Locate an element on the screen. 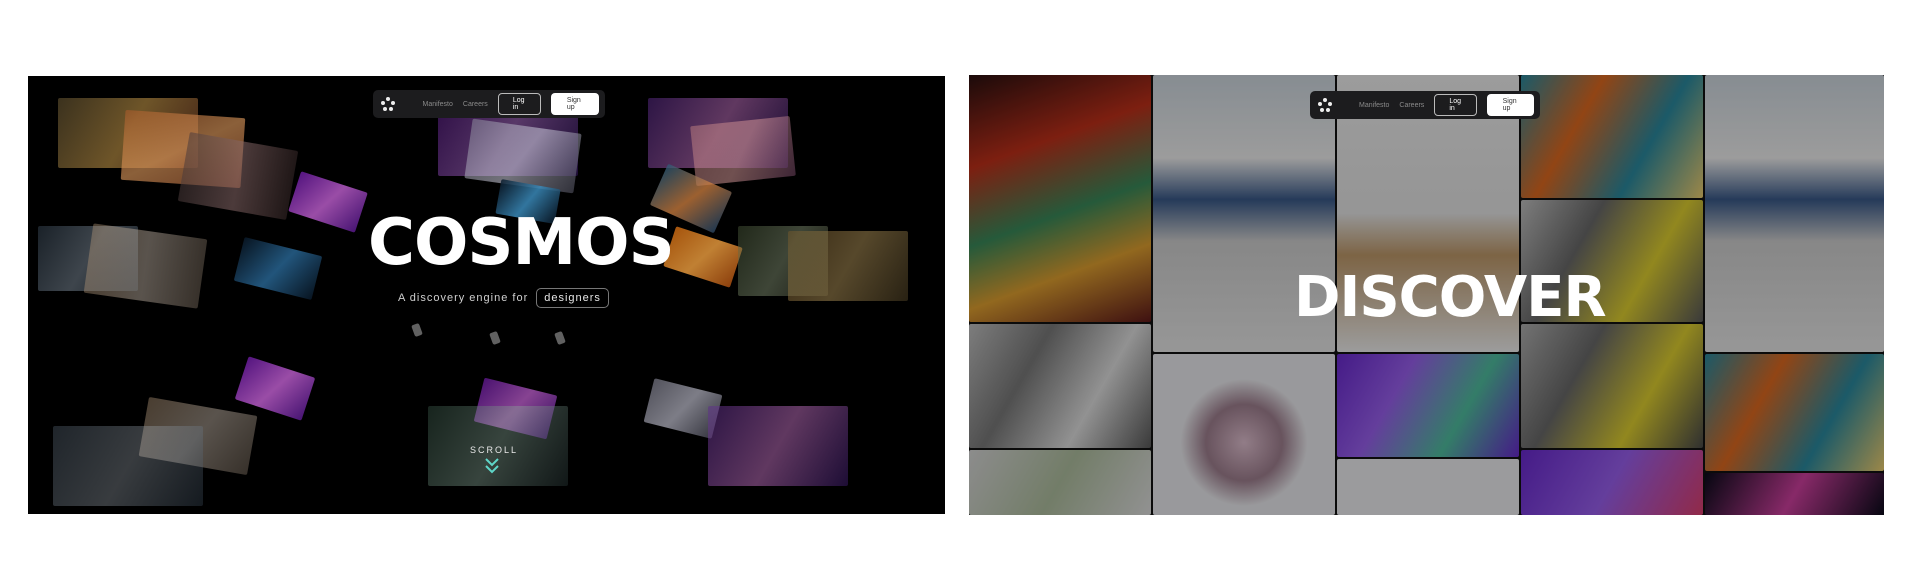  subtitle-text: A discovery engine for is located at coordinates (463, 298).